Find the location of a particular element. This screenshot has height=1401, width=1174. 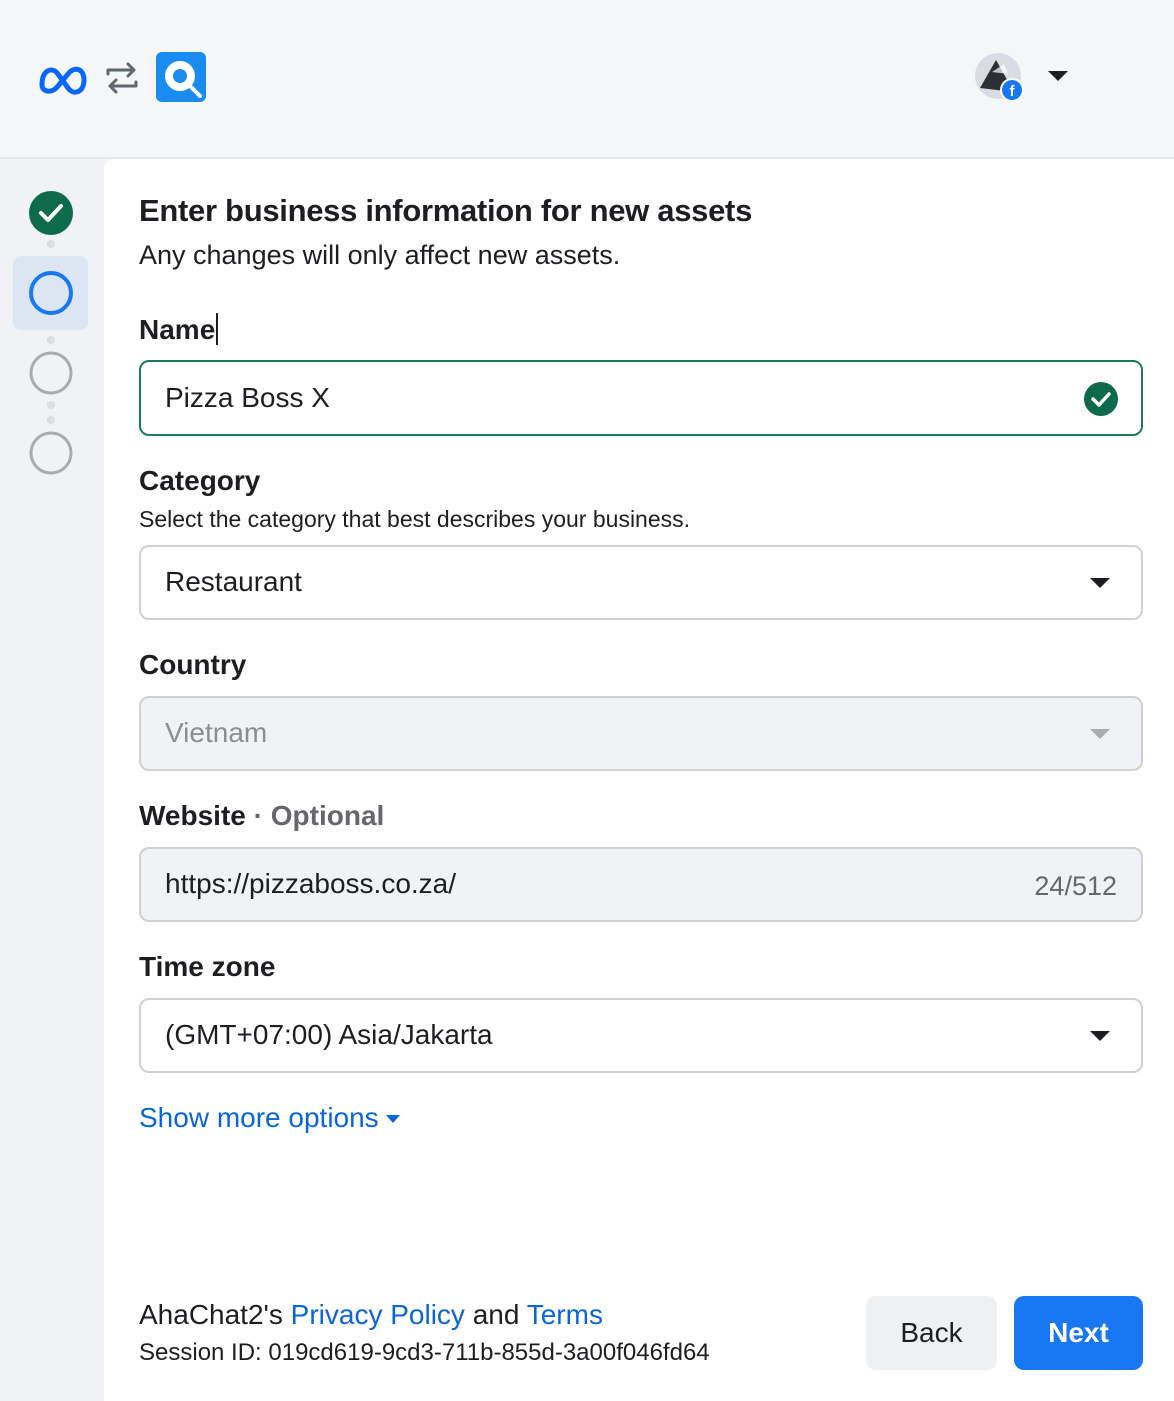

name-value: Pizza Boss X is located at coordinates (247, 397).